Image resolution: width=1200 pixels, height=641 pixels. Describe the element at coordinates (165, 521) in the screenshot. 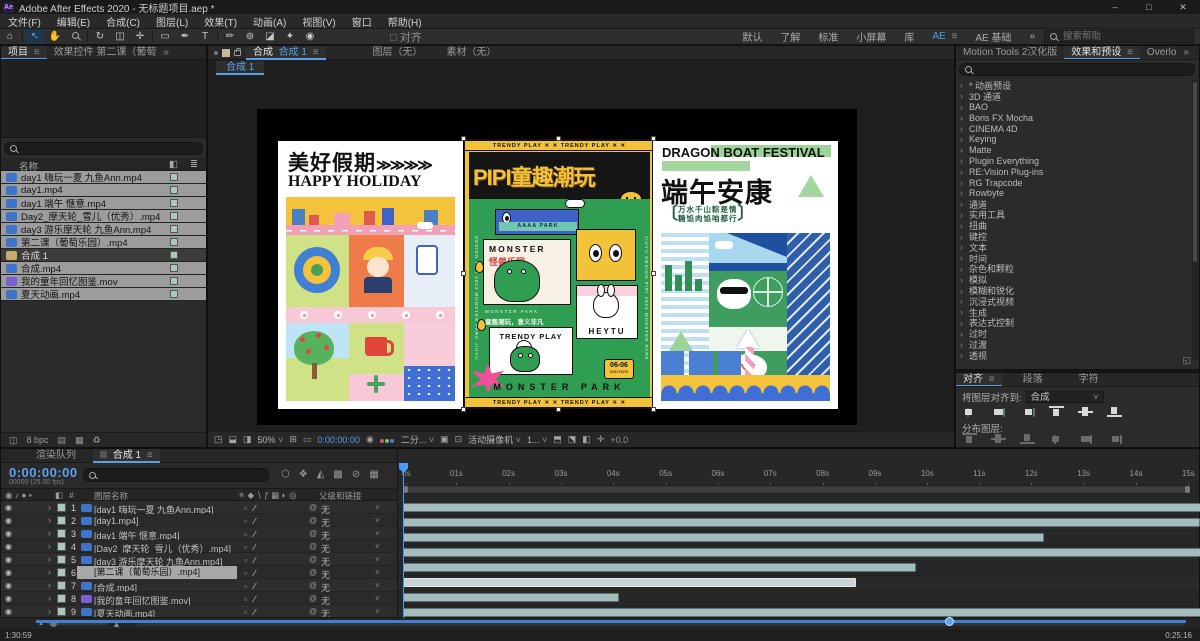

I see `layer-name: [day1.mp4]` at that location.